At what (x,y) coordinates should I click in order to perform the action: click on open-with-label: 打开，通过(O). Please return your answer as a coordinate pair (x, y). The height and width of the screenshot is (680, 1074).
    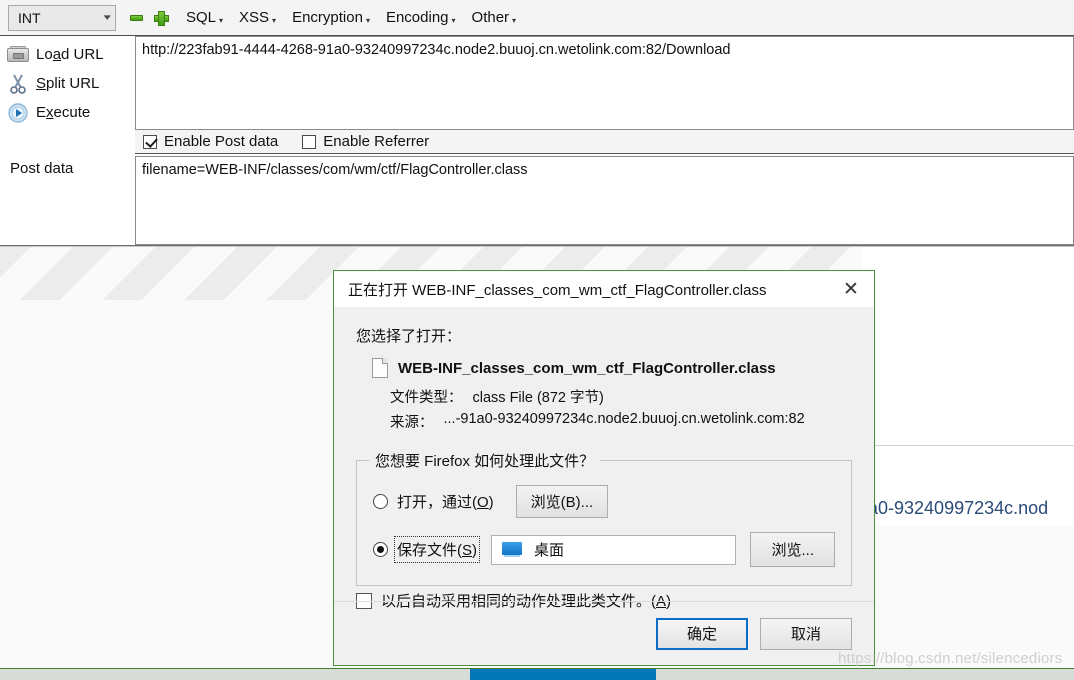
    Looking at the image, I should click on (445, 502).